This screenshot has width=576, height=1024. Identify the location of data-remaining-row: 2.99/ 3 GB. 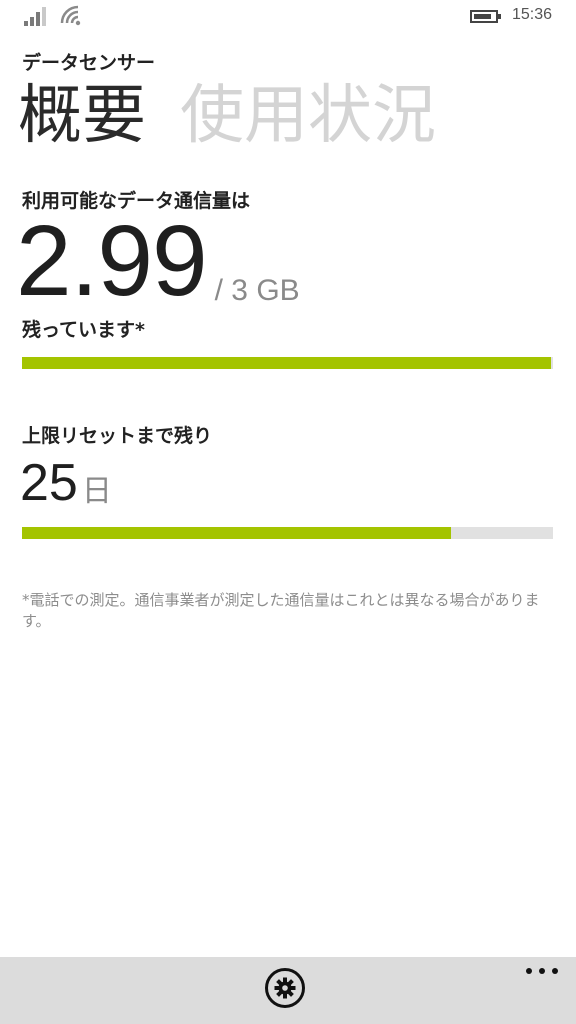
(158, 261).